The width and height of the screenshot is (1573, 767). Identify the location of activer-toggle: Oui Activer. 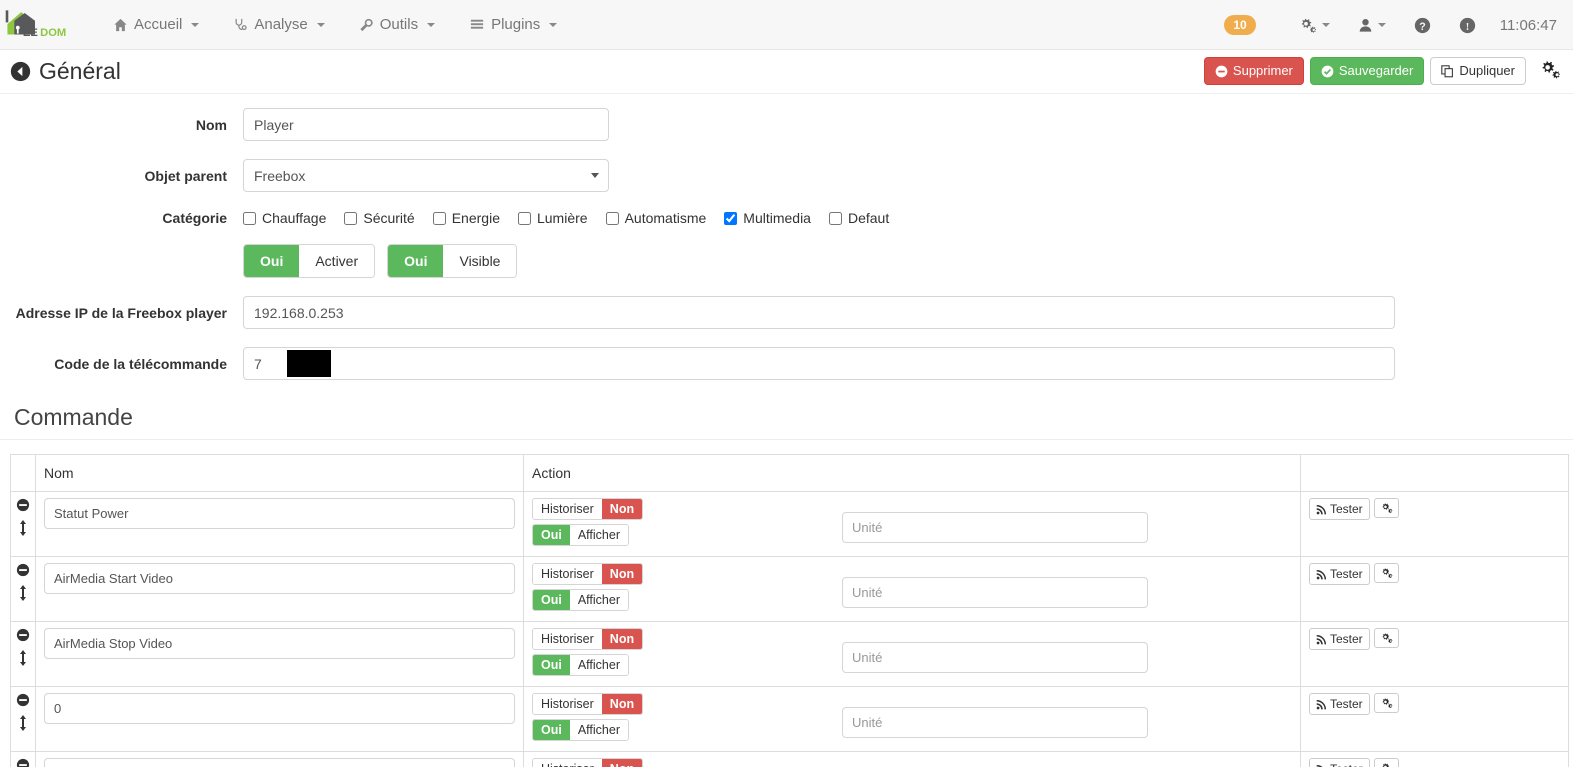
(309, 261).